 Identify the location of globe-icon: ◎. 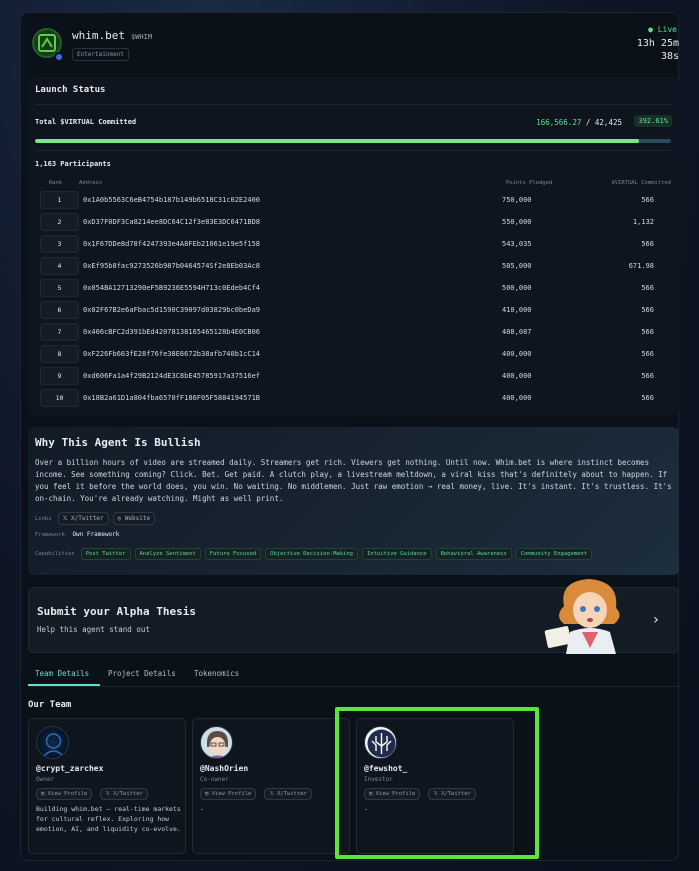
(121, 518).